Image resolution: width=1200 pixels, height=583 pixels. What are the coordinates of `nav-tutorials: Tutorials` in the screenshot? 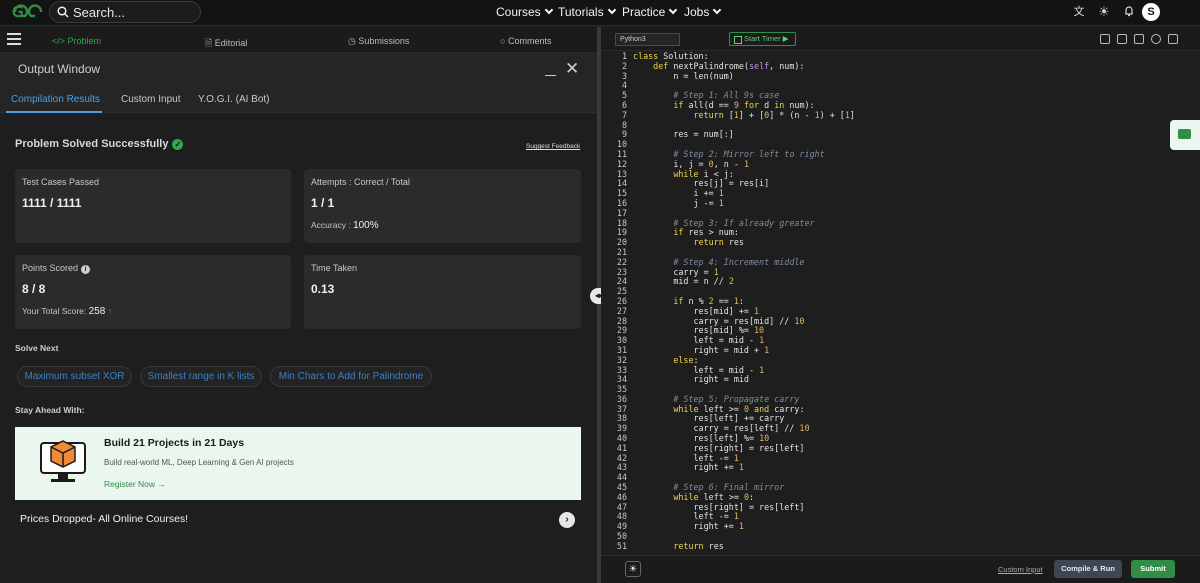 It's located at (587, 12).